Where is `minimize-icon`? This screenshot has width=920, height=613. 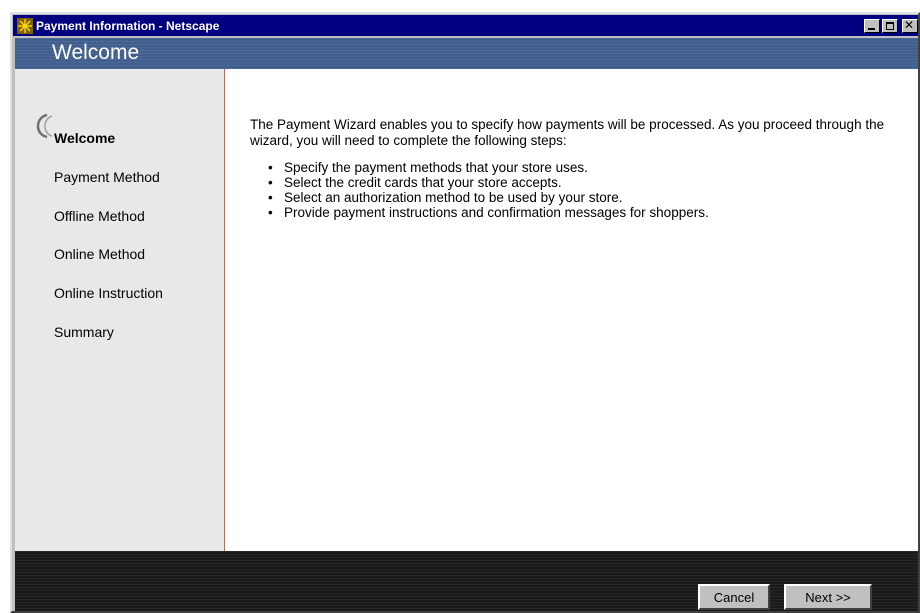 minimize-icon is located at coordinates (871, 28).